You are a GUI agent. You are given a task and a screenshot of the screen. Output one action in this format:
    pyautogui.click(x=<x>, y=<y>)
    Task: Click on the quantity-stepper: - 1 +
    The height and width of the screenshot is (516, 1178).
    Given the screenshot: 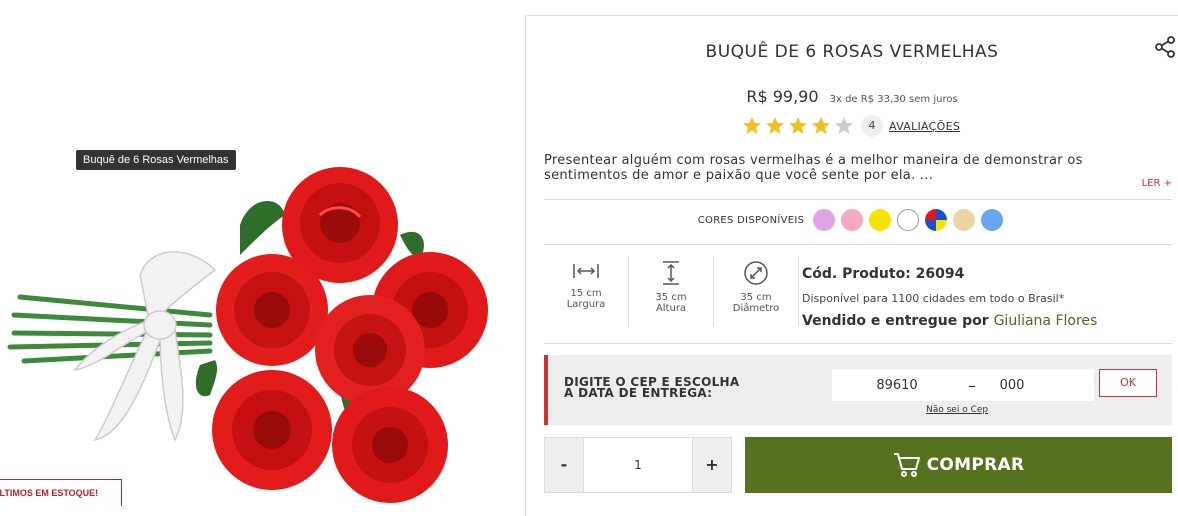 What is the action you would take?
    pyautogui.click(x=638, y=465)
    